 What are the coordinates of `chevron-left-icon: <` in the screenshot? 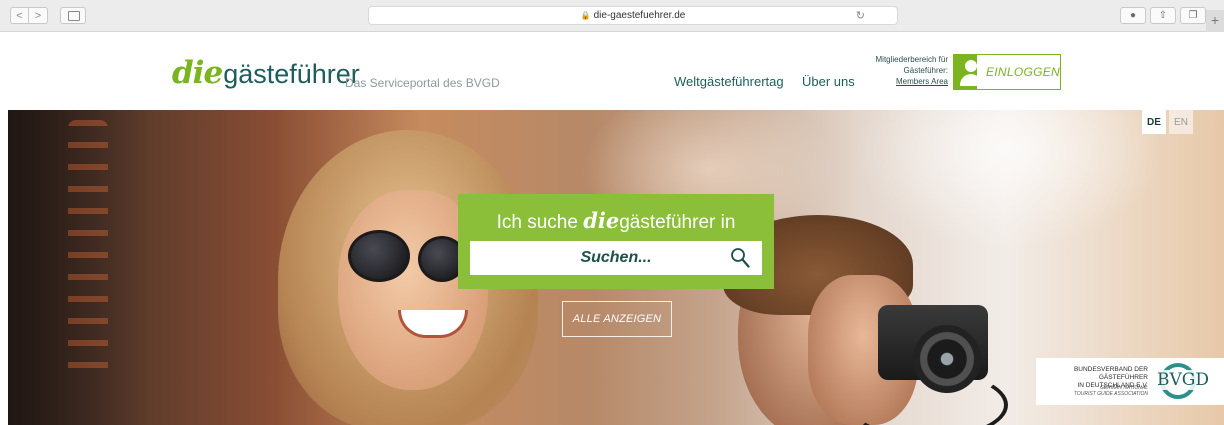 It's located at (19, 15).